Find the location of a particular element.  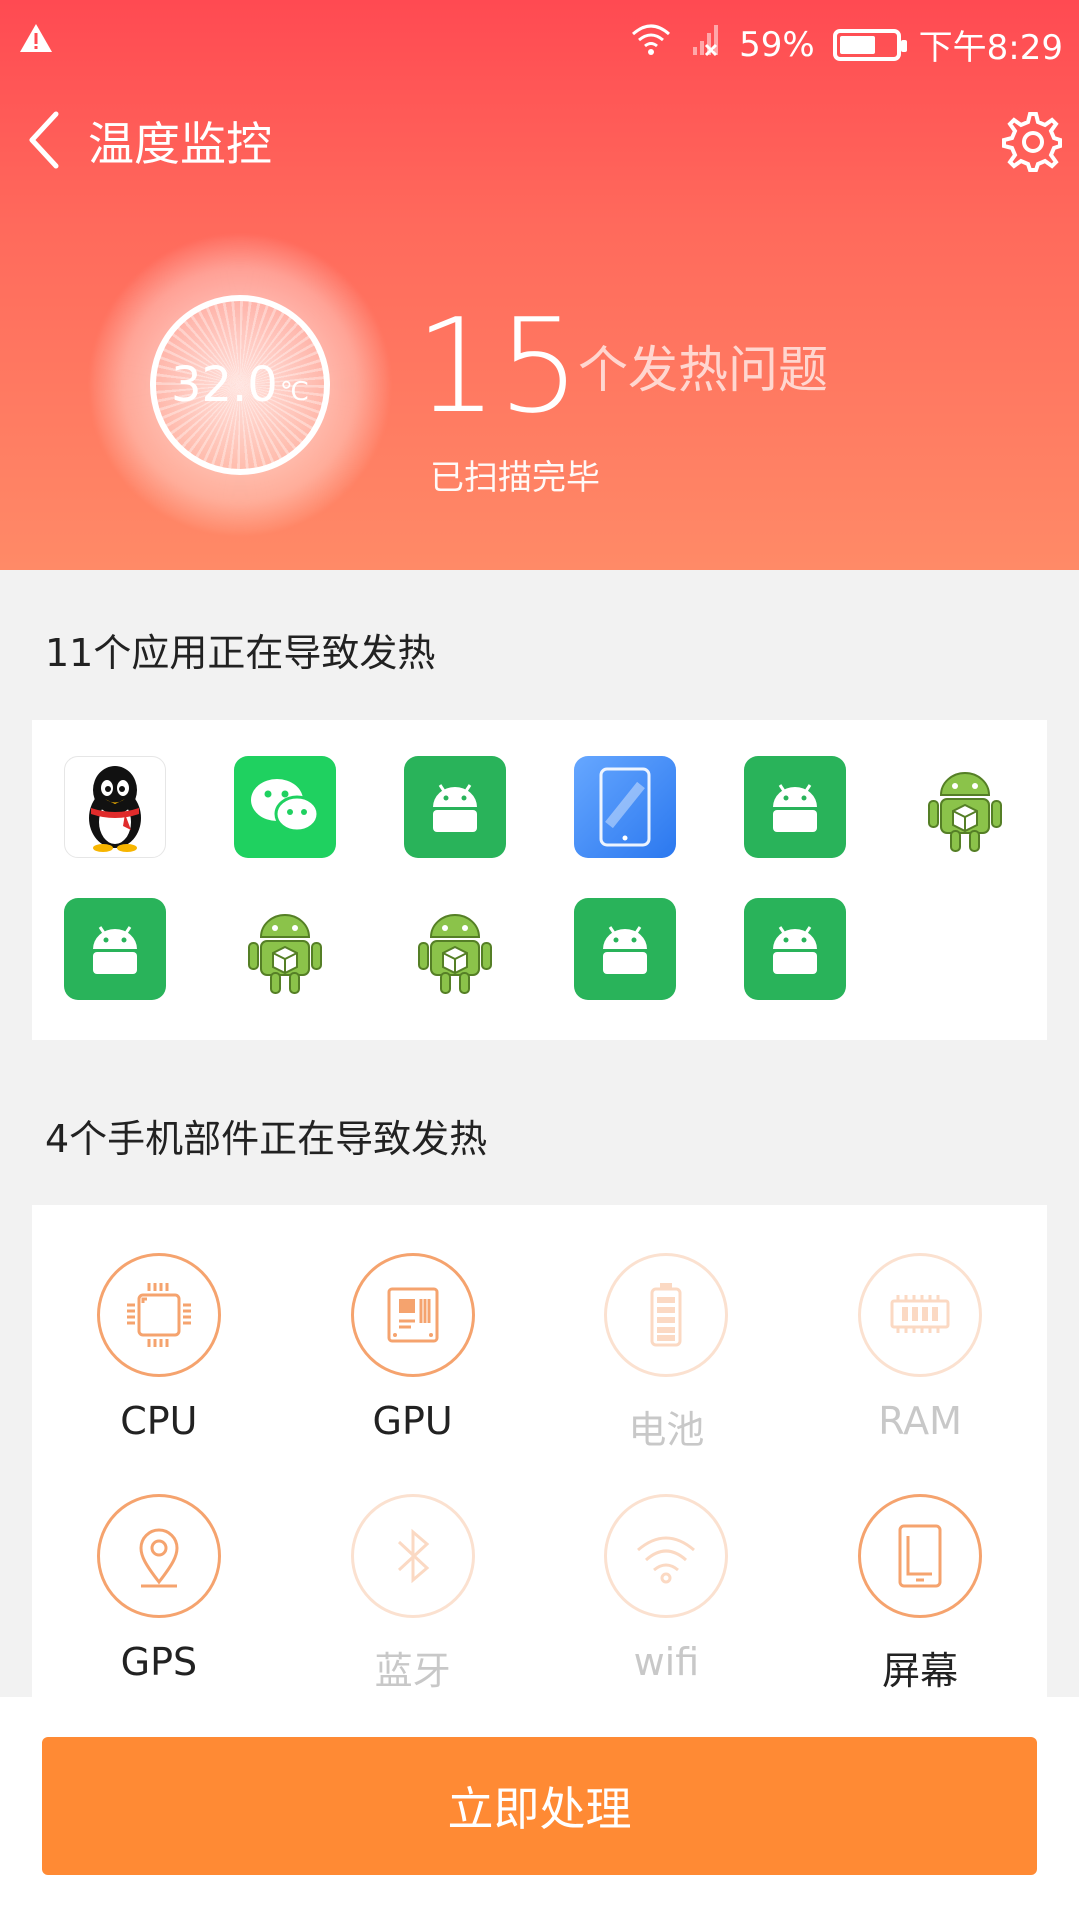

issue-count: 15 is located at coordinates (498, 366).